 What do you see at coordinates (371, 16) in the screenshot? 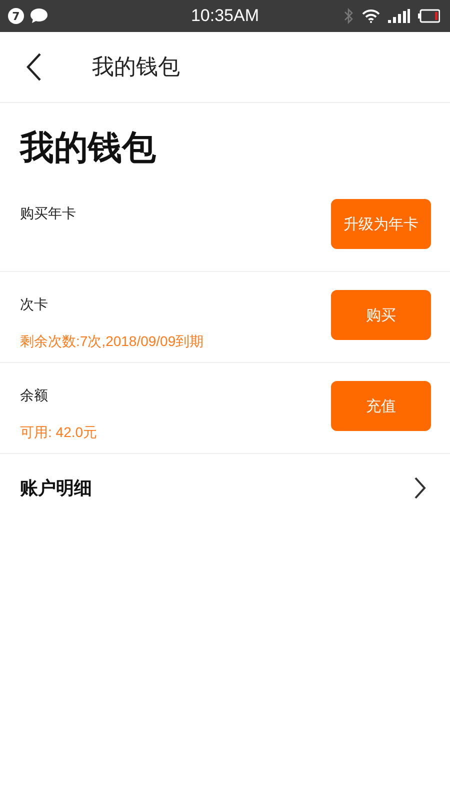
I see `wifi-icon` at bounding box center [371, 16].